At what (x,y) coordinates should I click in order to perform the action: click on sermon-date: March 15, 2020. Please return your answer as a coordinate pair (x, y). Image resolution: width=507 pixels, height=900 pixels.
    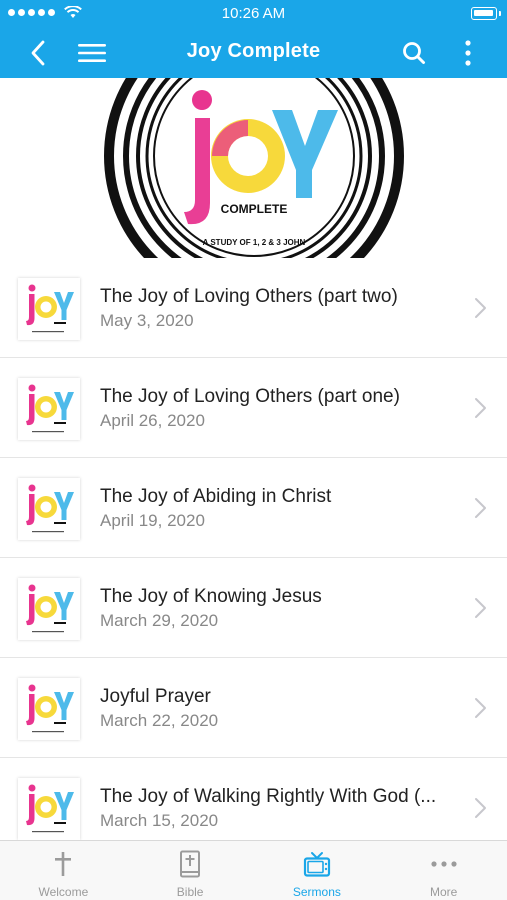
    Looking at the image, I should click on (159, 820).